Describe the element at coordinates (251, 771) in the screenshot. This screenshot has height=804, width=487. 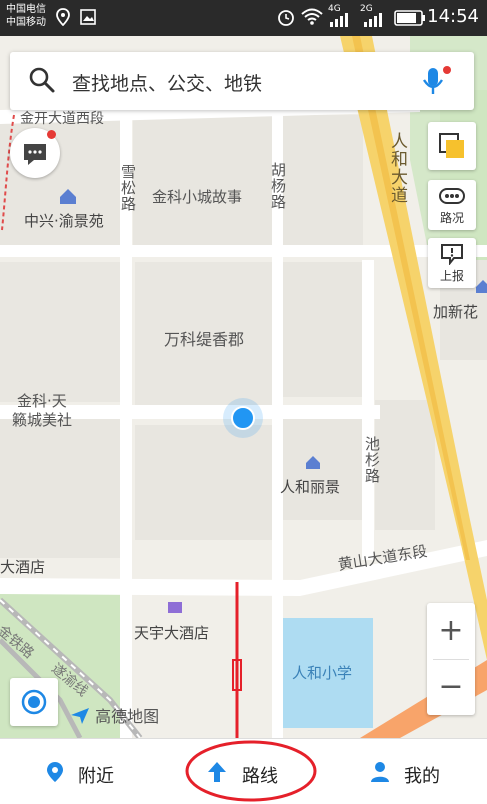
I see `route-annotation-circle` at that location.